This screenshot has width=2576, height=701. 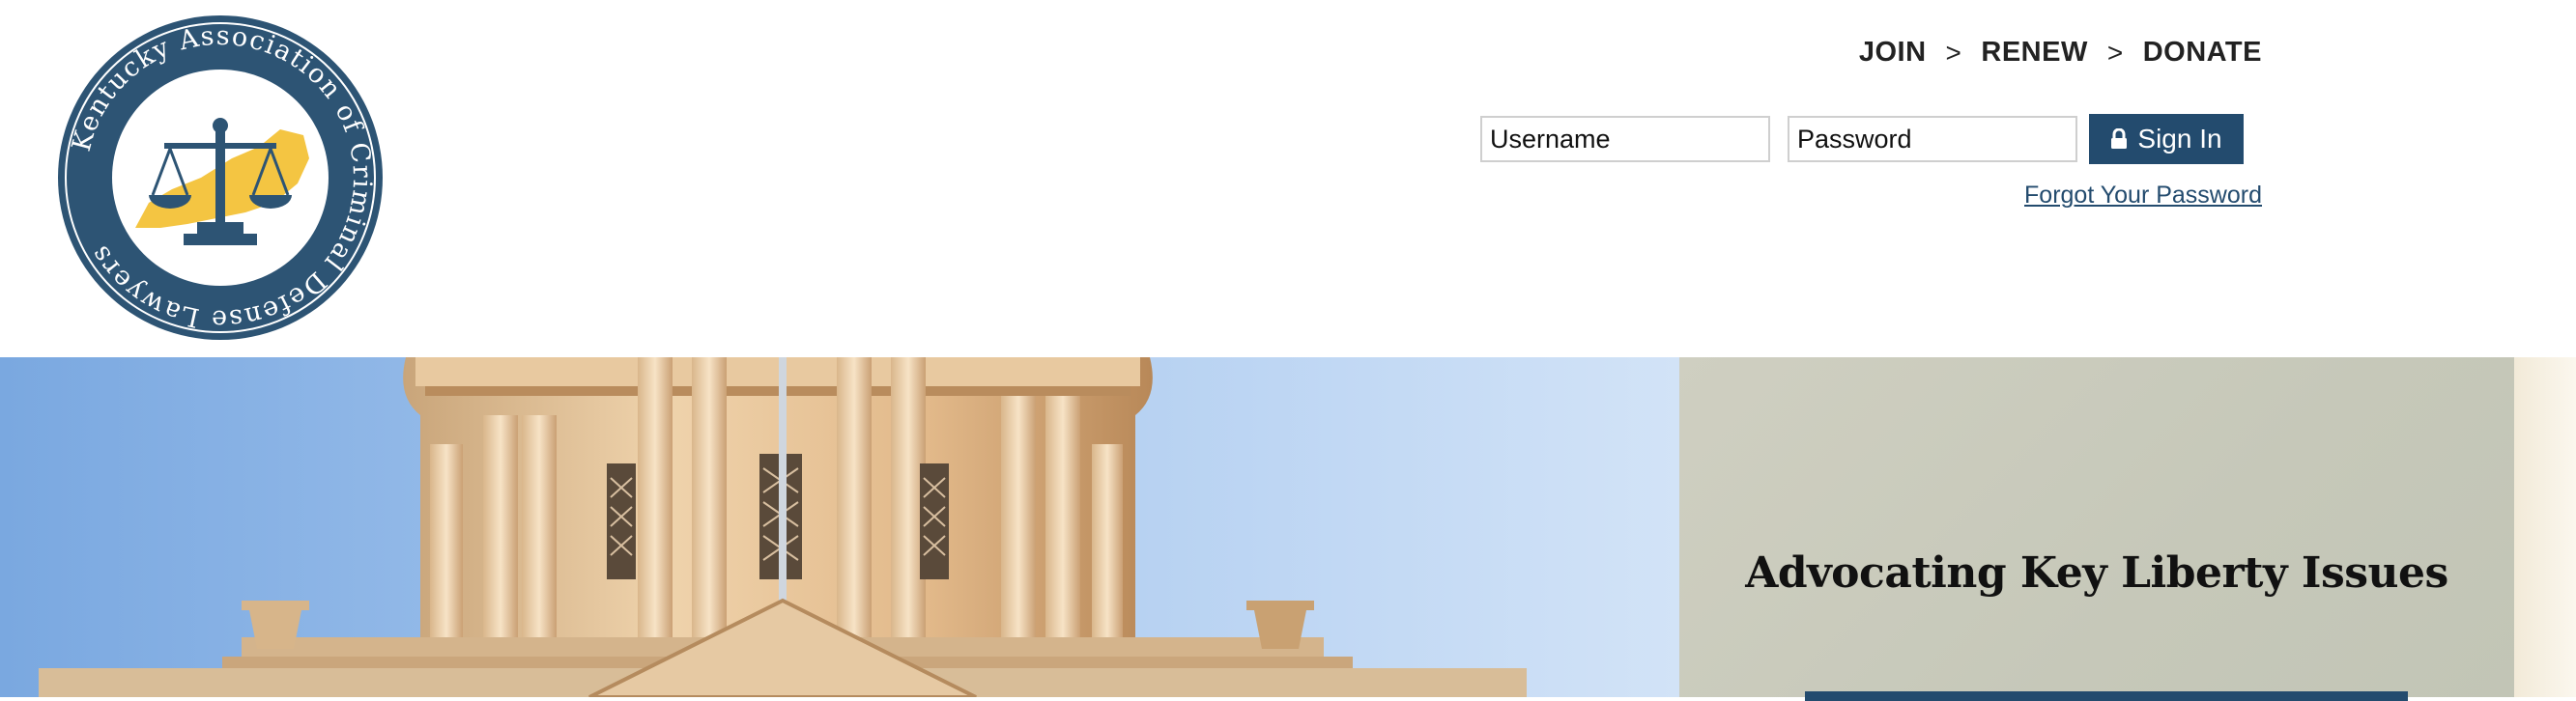 I want to click on renew-link: RENEW, so click(x=2034, y=53).